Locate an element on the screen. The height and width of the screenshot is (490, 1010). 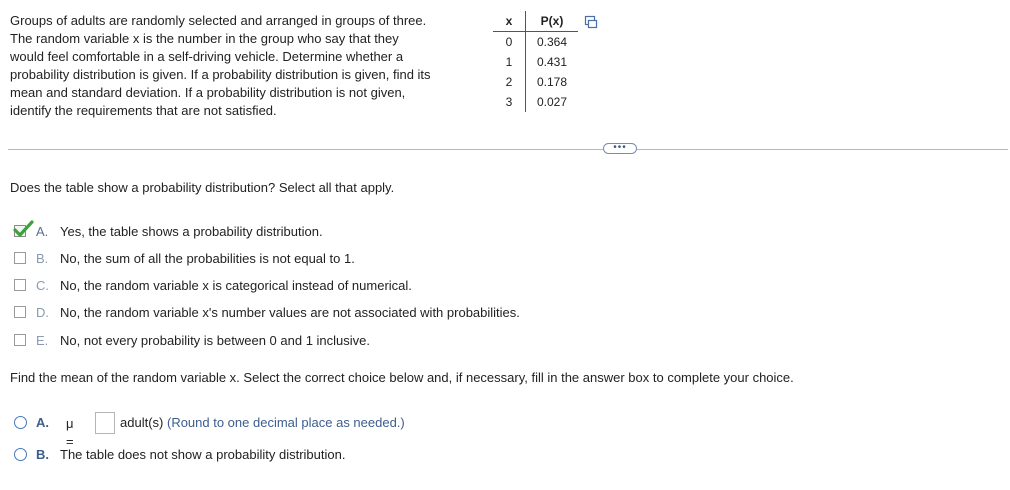
copy-icon is located at coordinates (591, 22).